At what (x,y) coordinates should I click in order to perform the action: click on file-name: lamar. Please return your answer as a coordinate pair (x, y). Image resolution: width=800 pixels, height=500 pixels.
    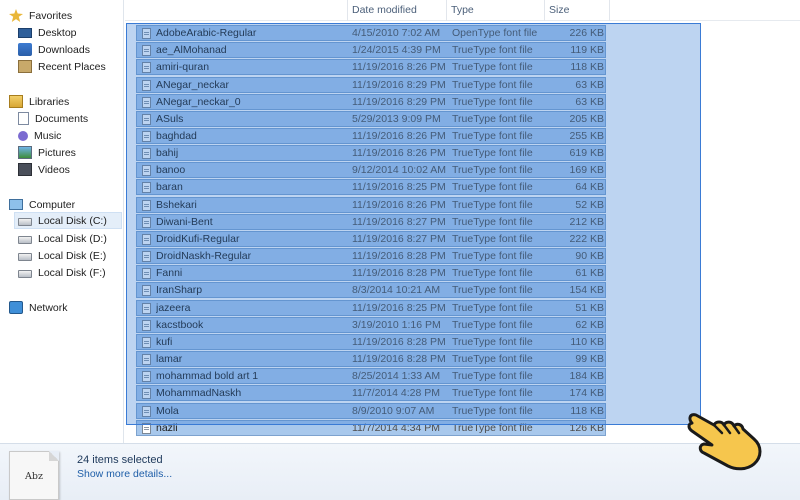
    Looking at the image, I should click on (169, 359).